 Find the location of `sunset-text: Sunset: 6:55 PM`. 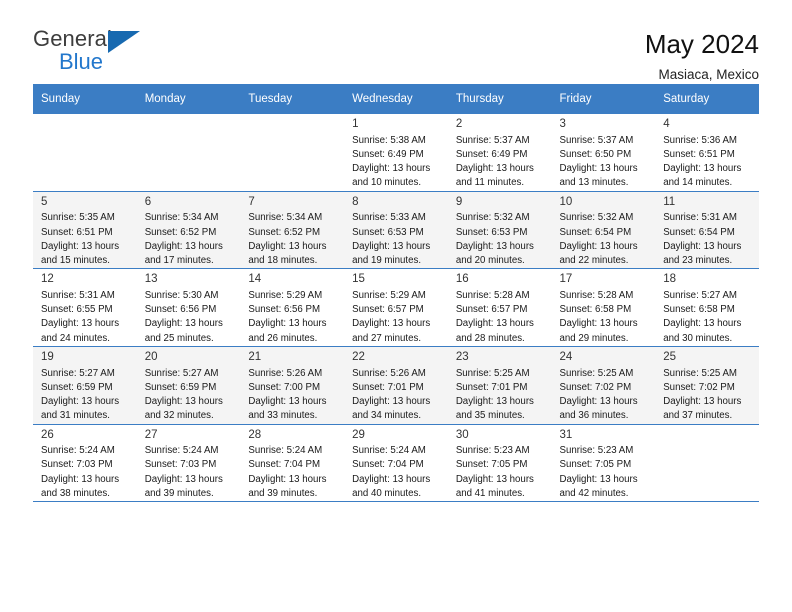

sunset-text: Sunset: 6:55 PM is located at coordinates (77, 310).